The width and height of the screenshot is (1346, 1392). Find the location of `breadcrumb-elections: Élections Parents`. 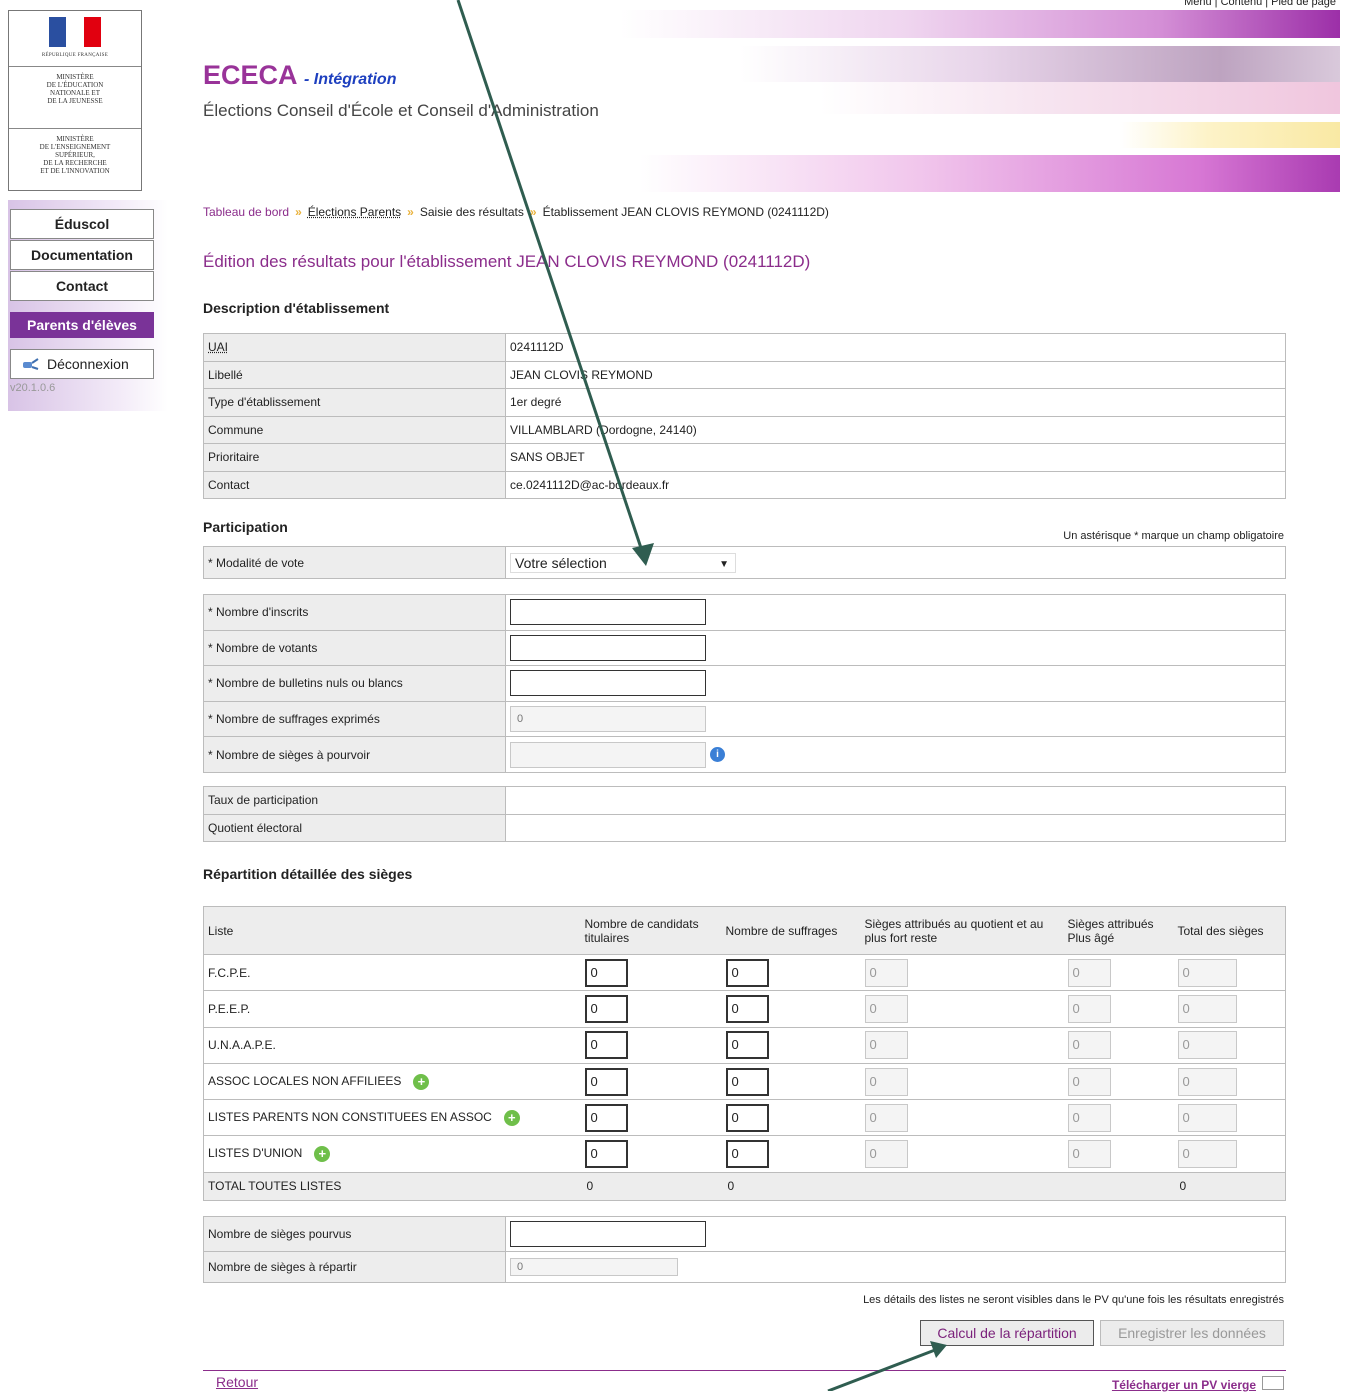

breadcrumb-elections: Élections Parents is located at coordinates (354, 212).